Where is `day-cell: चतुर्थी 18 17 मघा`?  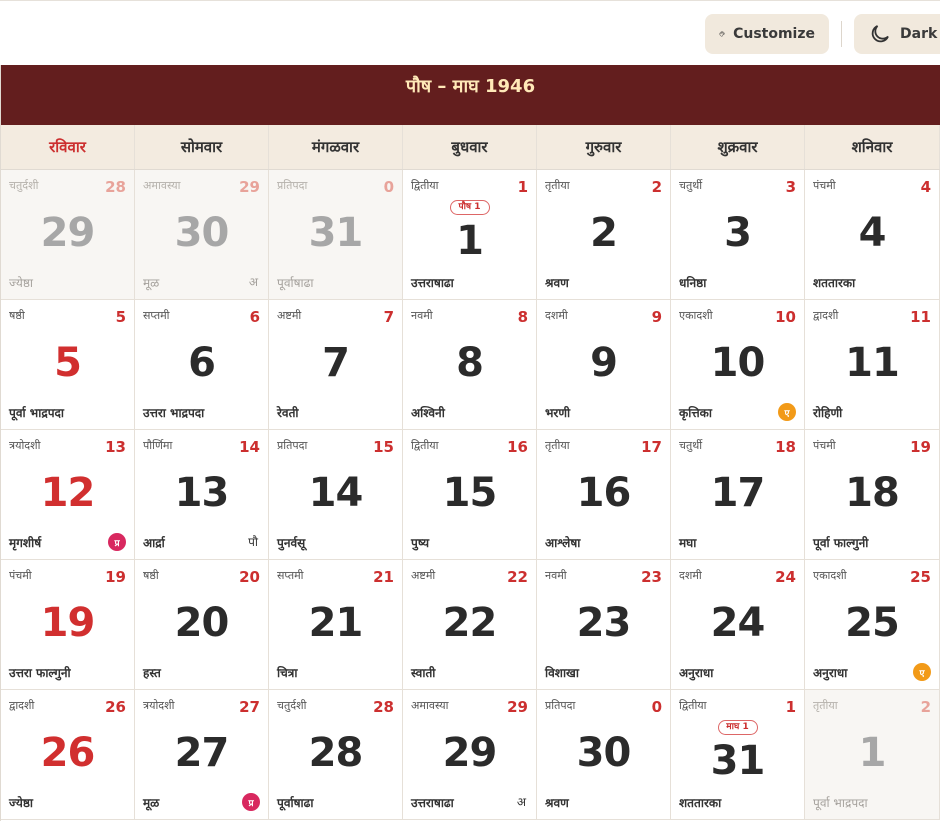
day-cell: चतुर्थी 18 17 मघा is located at coordinates (738, 495).